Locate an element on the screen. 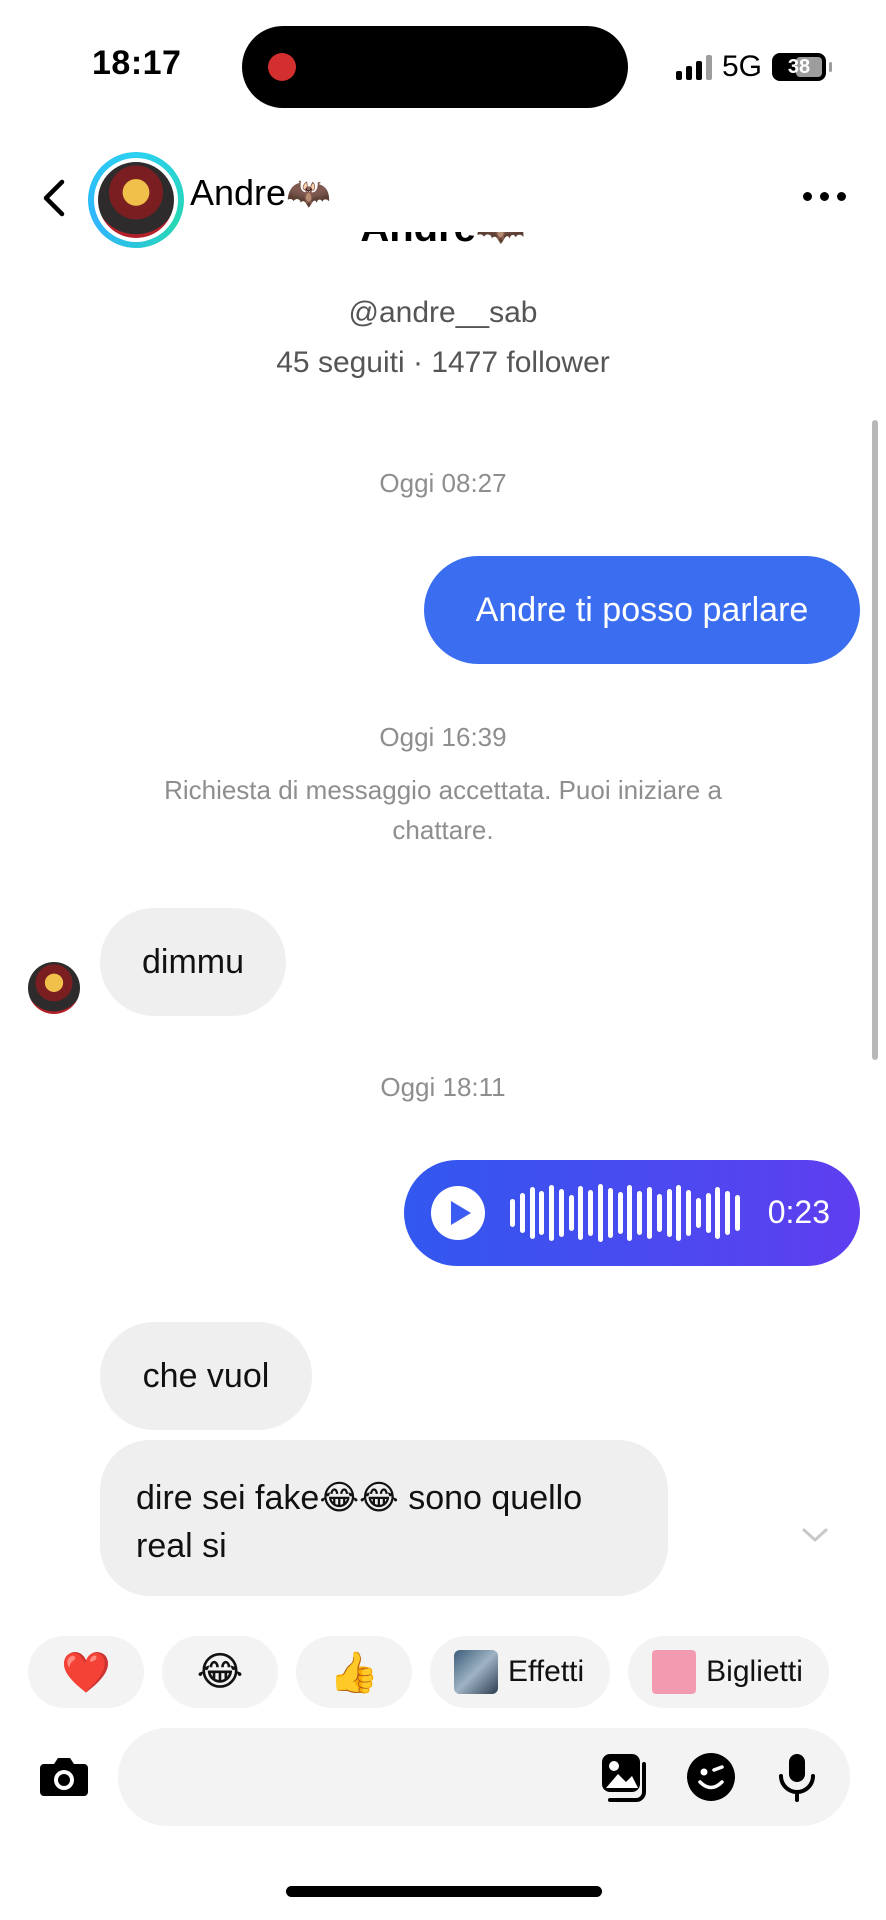  profile-name: Andre🦇 is located at coordinates (443, 254).